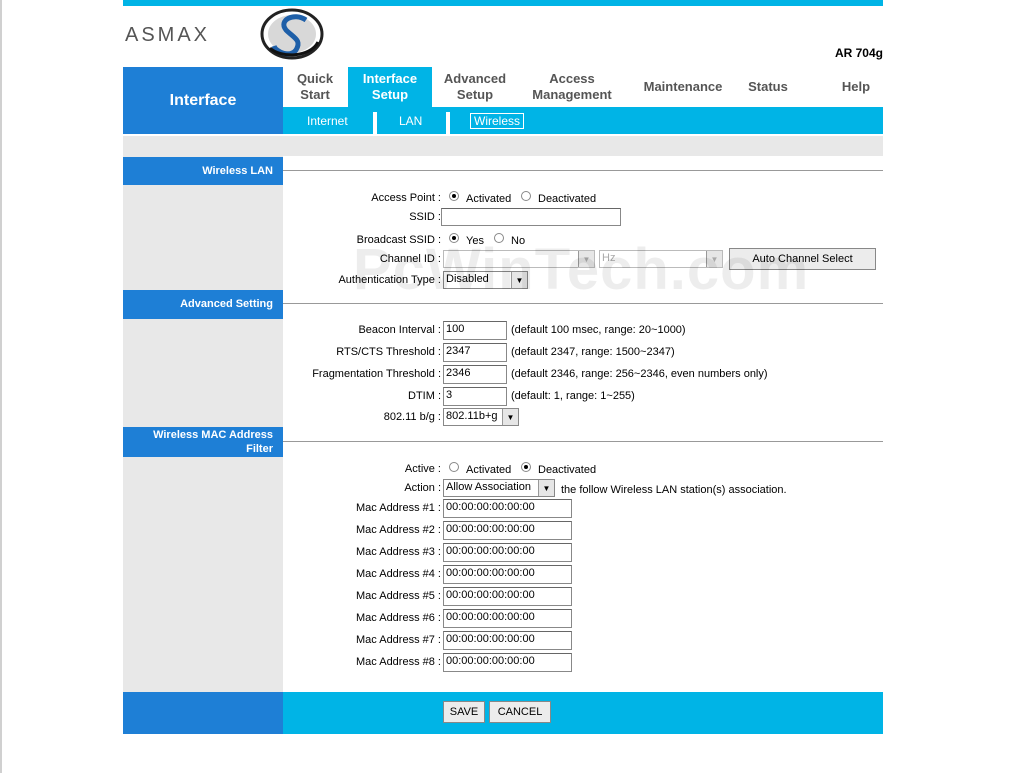  I want to click on radio-label: Activated, so click(489, 470).